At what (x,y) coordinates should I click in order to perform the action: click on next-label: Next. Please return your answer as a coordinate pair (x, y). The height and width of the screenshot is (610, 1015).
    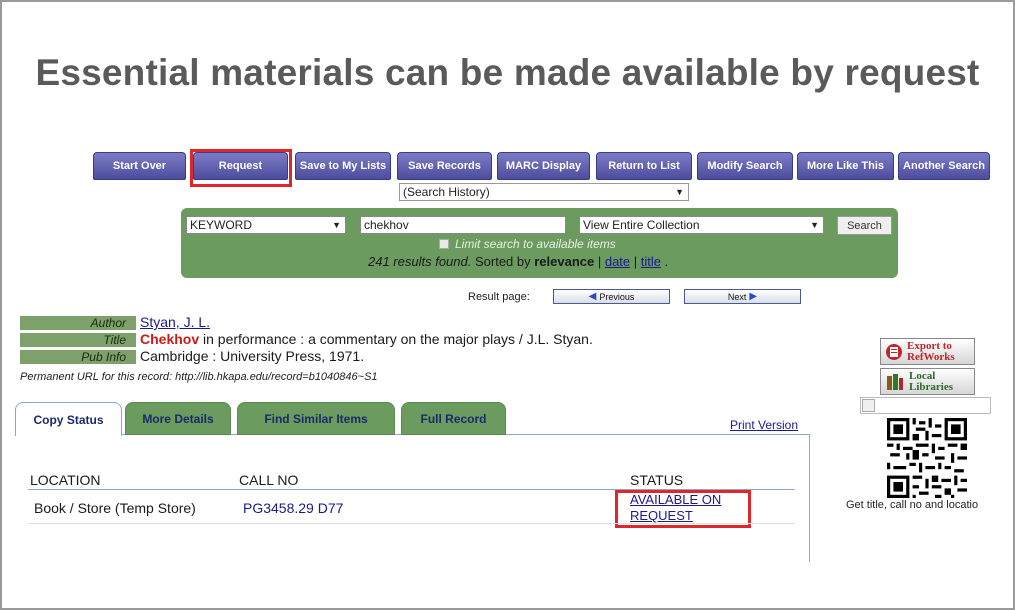
    Looking at the image, I should click on (737, 296).